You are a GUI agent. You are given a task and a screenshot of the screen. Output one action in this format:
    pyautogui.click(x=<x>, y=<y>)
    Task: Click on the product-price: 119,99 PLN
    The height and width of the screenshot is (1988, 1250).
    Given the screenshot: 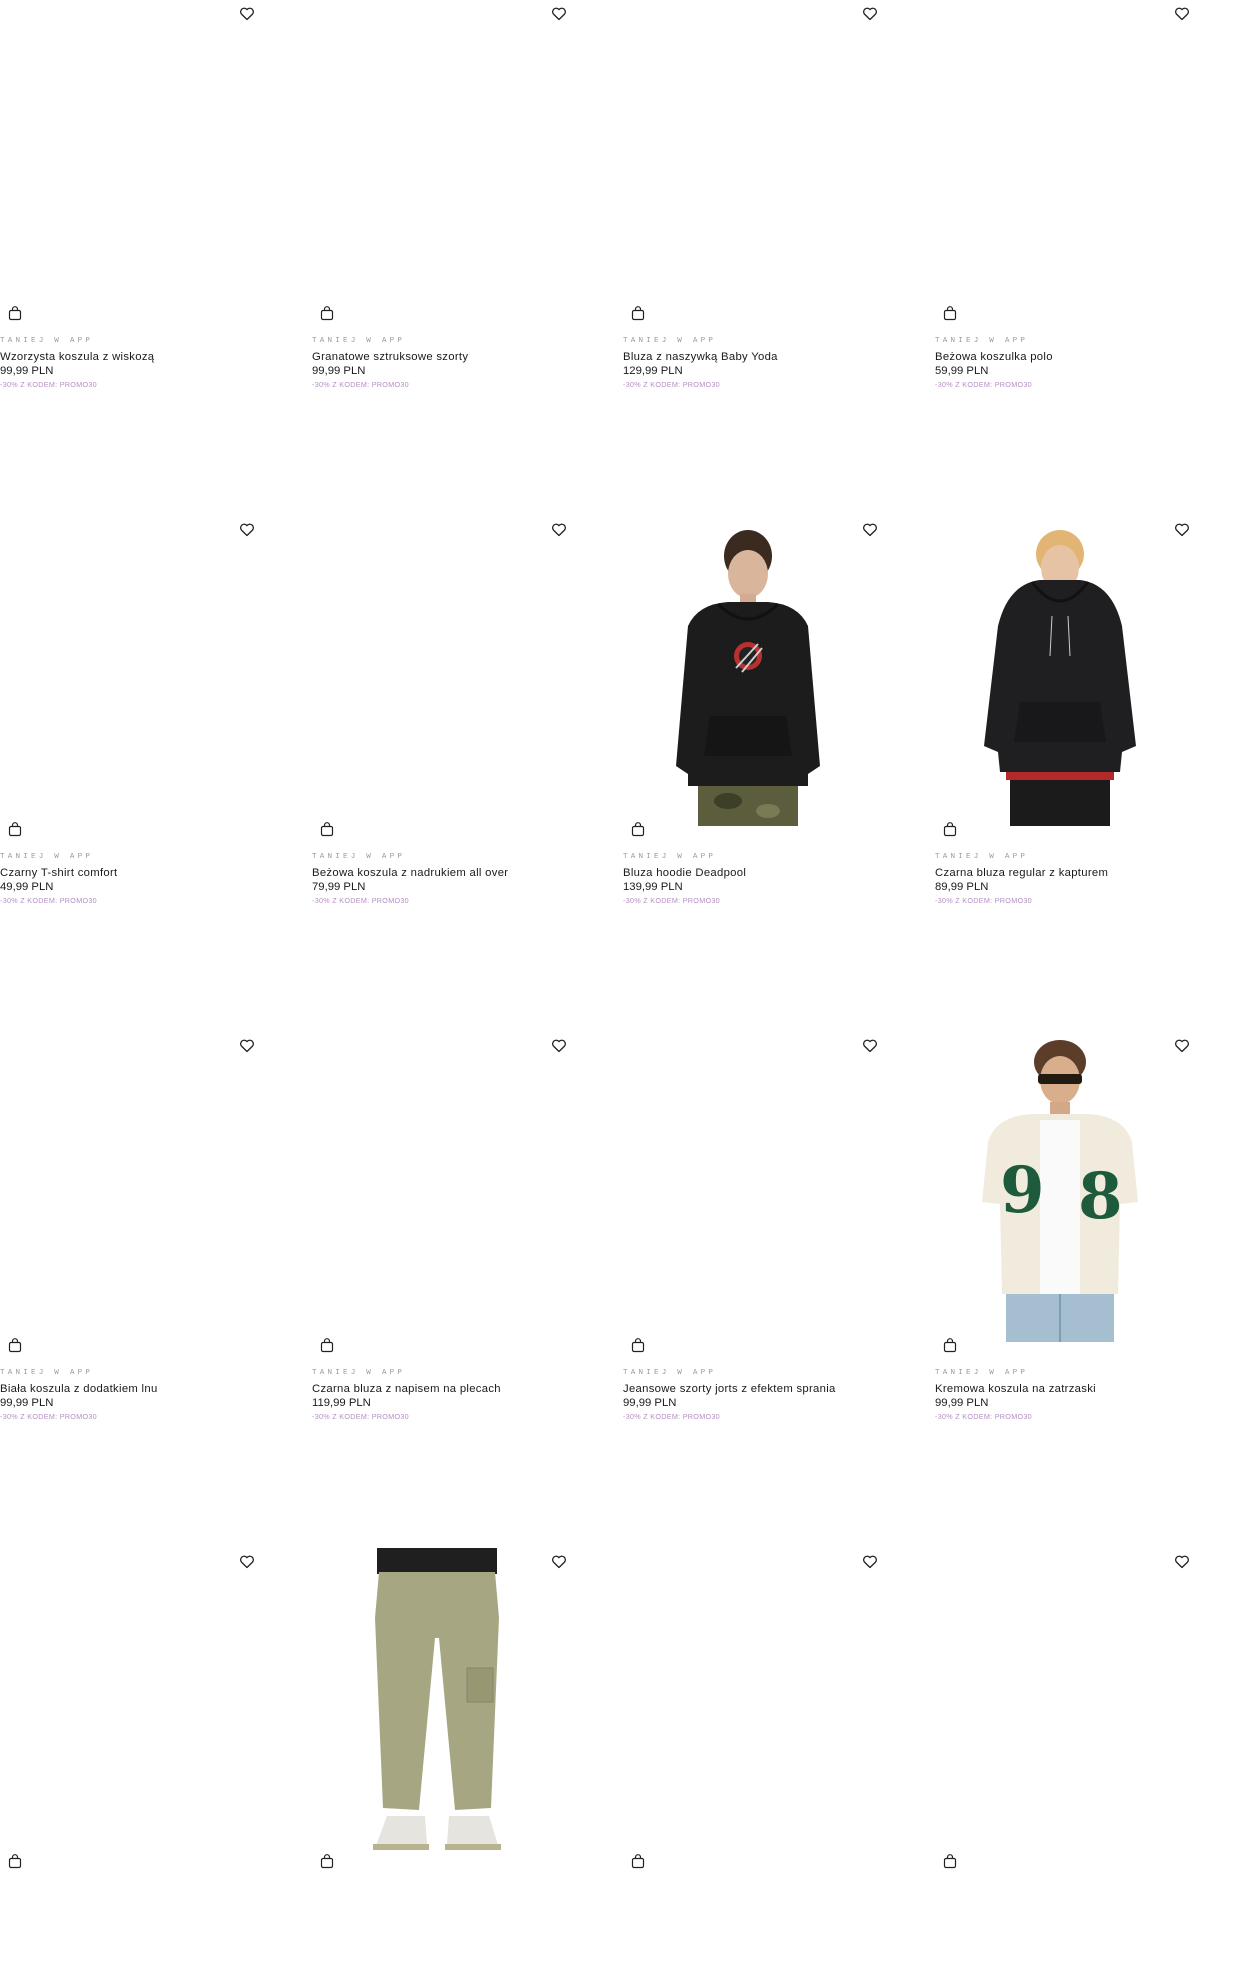 What is the action you would take?
    pyautogui.click(x=341, y=1403)
    